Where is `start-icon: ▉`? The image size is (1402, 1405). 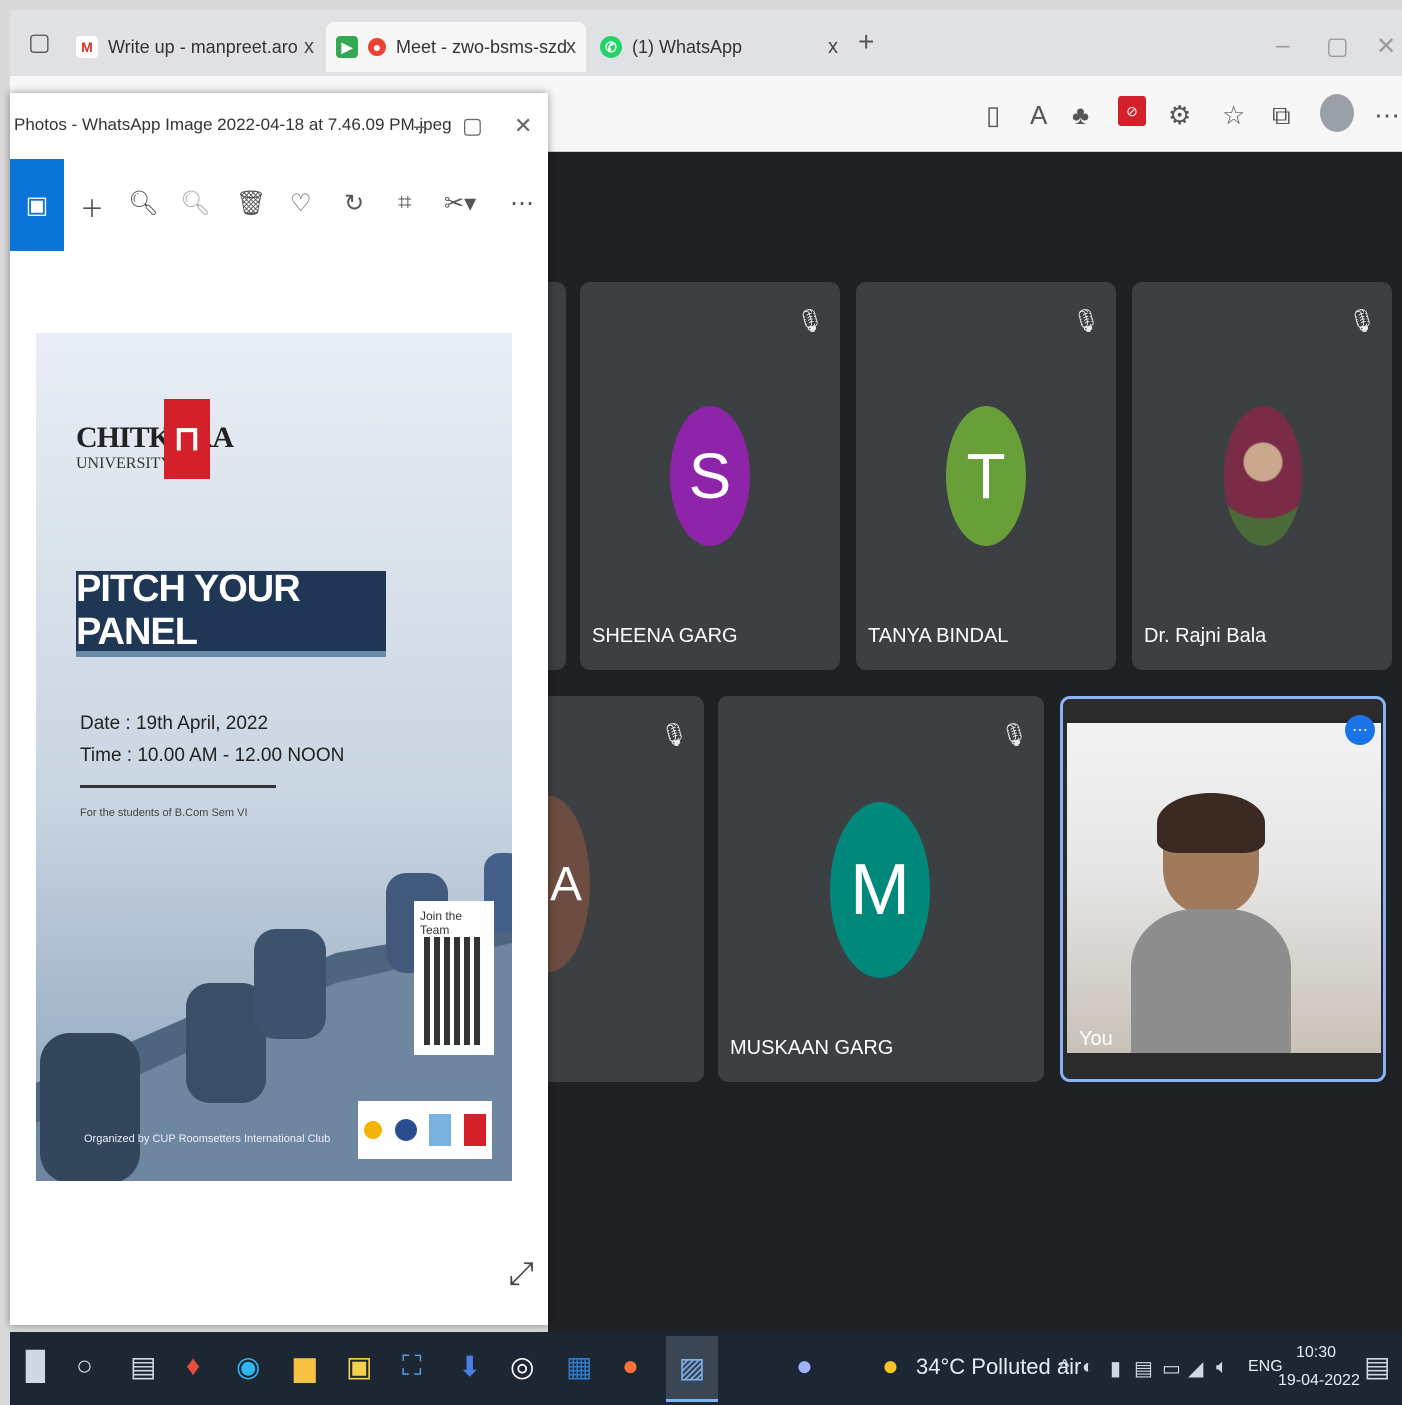 start-icon: ▉ is located at coordinates (37, 1366).